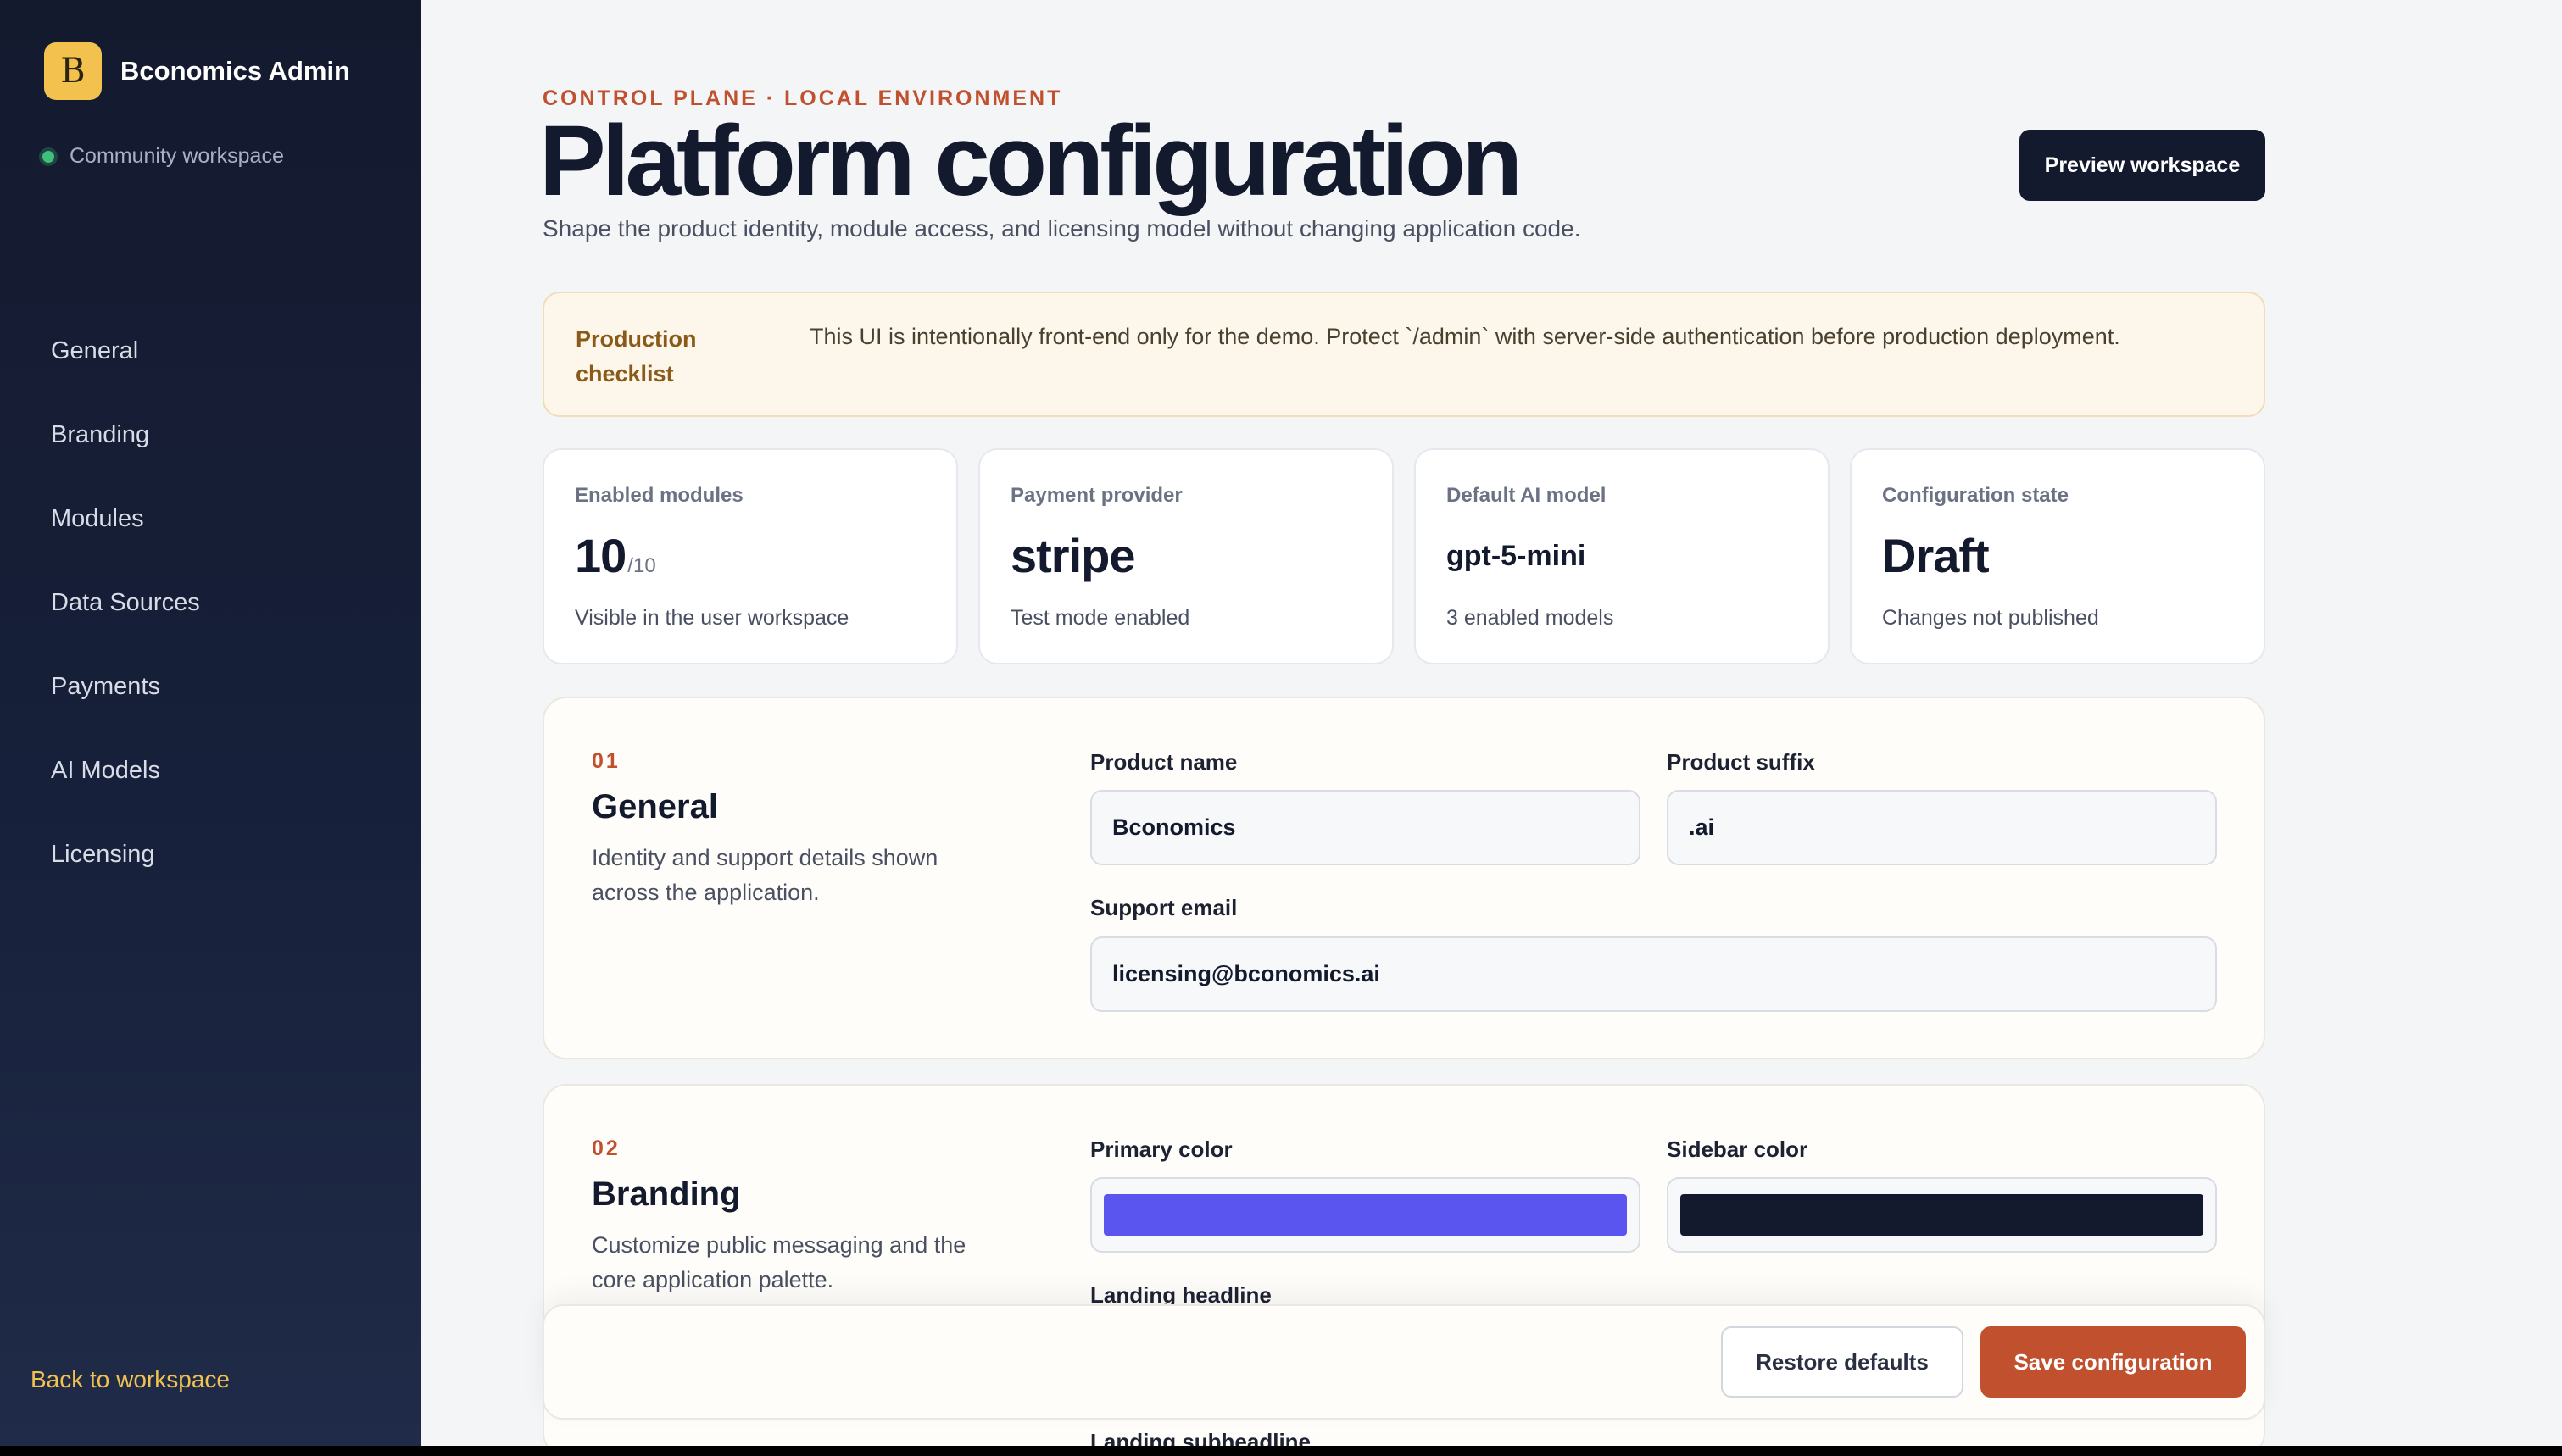 The height and width of the screenshot is (1456, 2562). I want to click on stat-label: Payment provider, so click(1097, 496).